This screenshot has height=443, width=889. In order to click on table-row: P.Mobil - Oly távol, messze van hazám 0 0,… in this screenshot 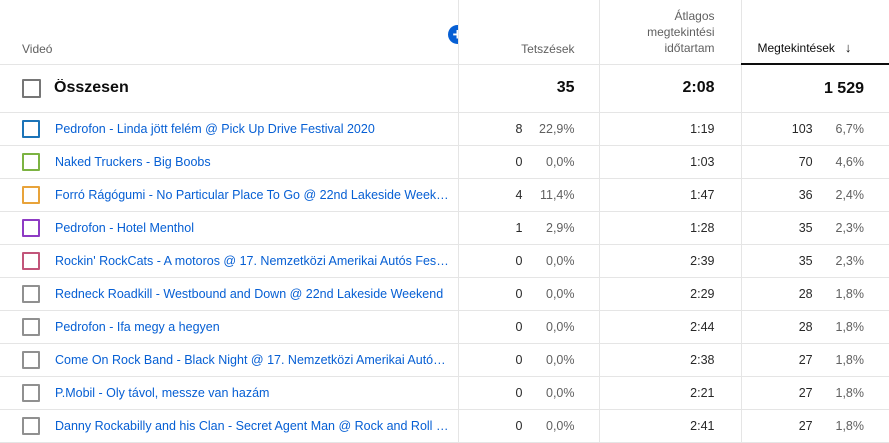, I will do `click(444, 393)`.